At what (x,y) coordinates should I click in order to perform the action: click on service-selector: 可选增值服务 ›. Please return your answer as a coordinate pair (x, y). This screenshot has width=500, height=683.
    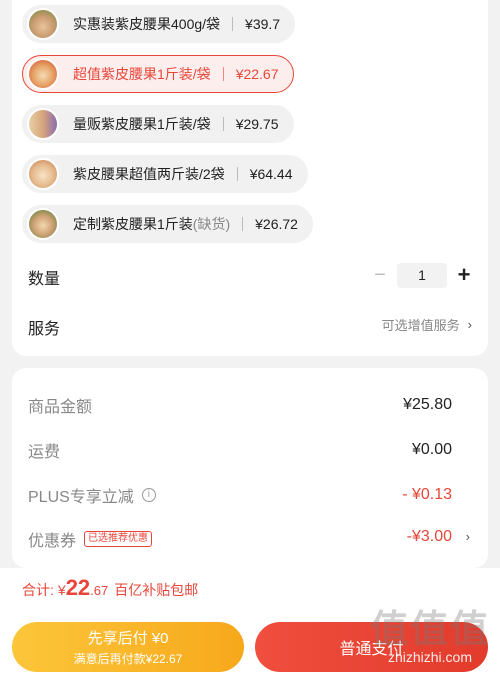
    Looking at the image, I should click on (427, 324).